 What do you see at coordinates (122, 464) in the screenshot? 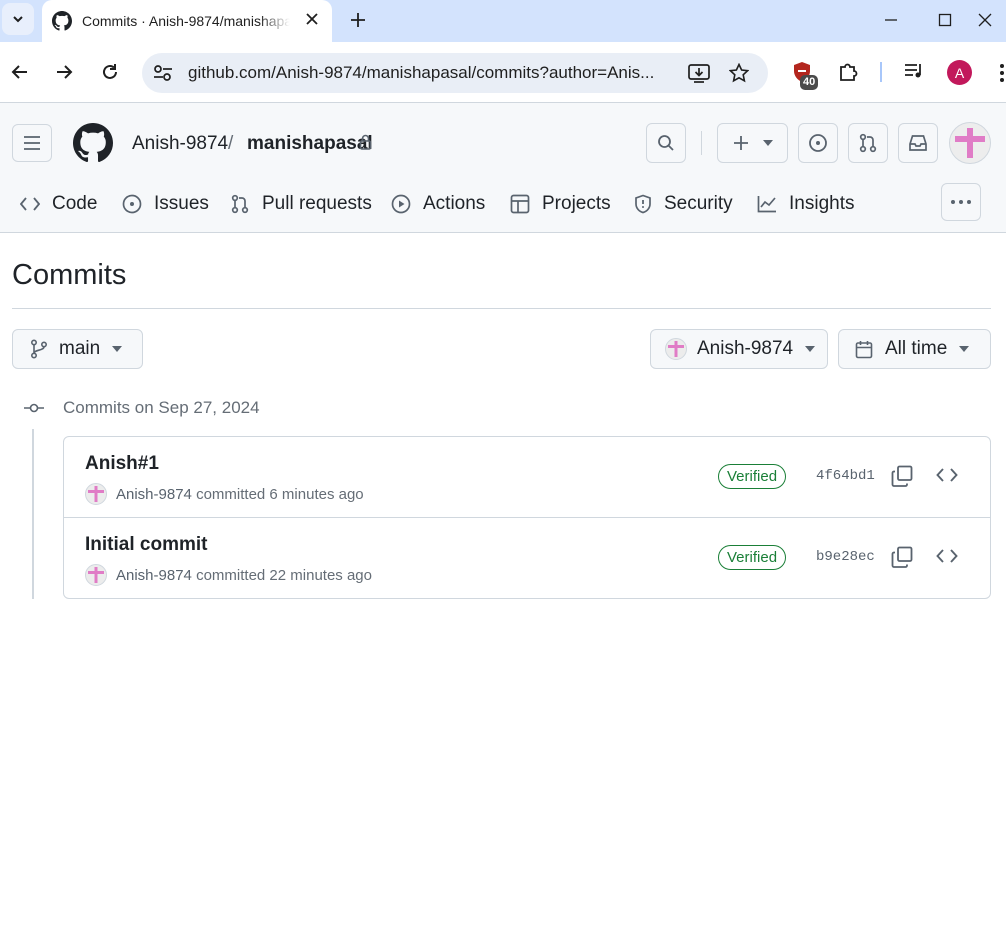
I see `commit-message-link: Anish#1` at bounding box center [122, 464].